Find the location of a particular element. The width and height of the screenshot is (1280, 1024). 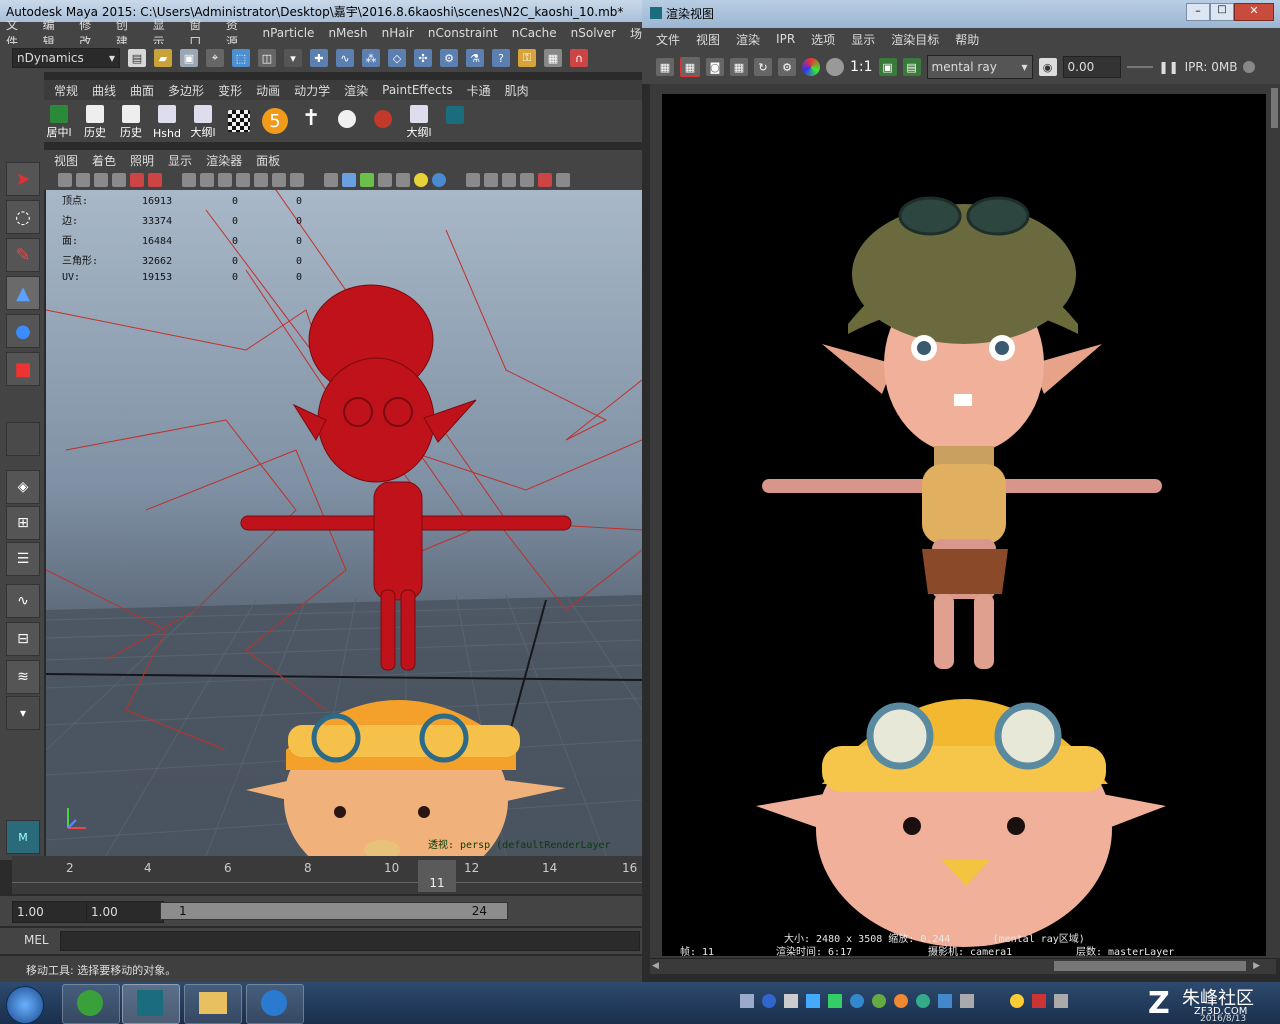

rv-menu-display: 显示 is located at coordinates (863, 39).